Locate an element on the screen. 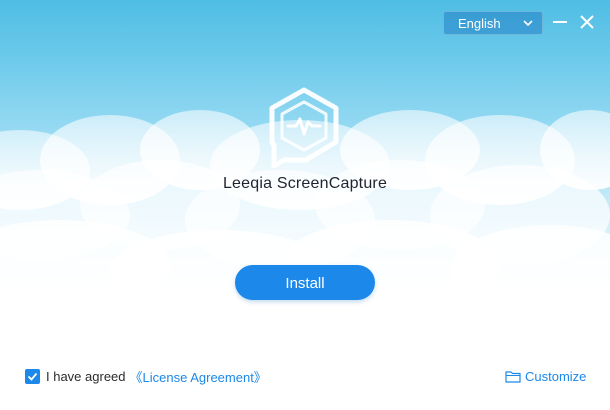  checkmark-icon is located at coordinates (32, 376).